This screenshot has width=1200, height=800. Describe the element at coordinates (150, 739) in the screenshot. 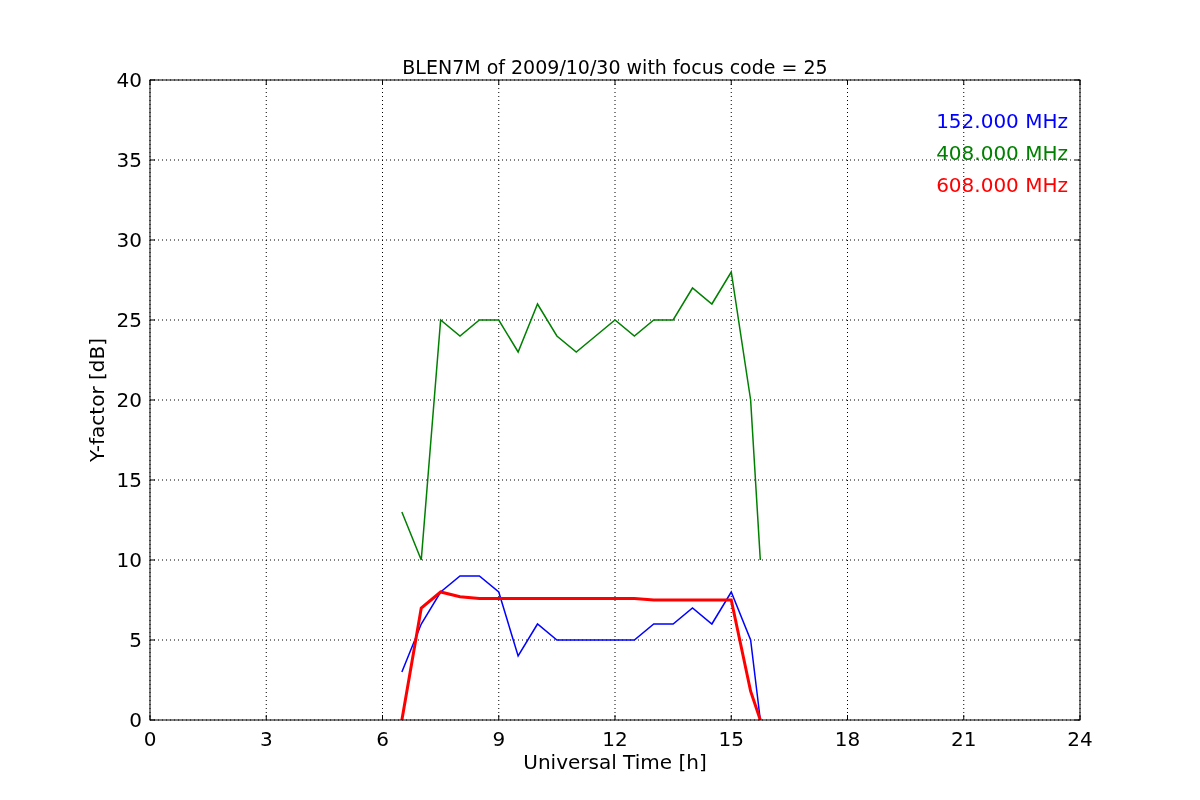

I see `x-tick-label: 0` at that location.